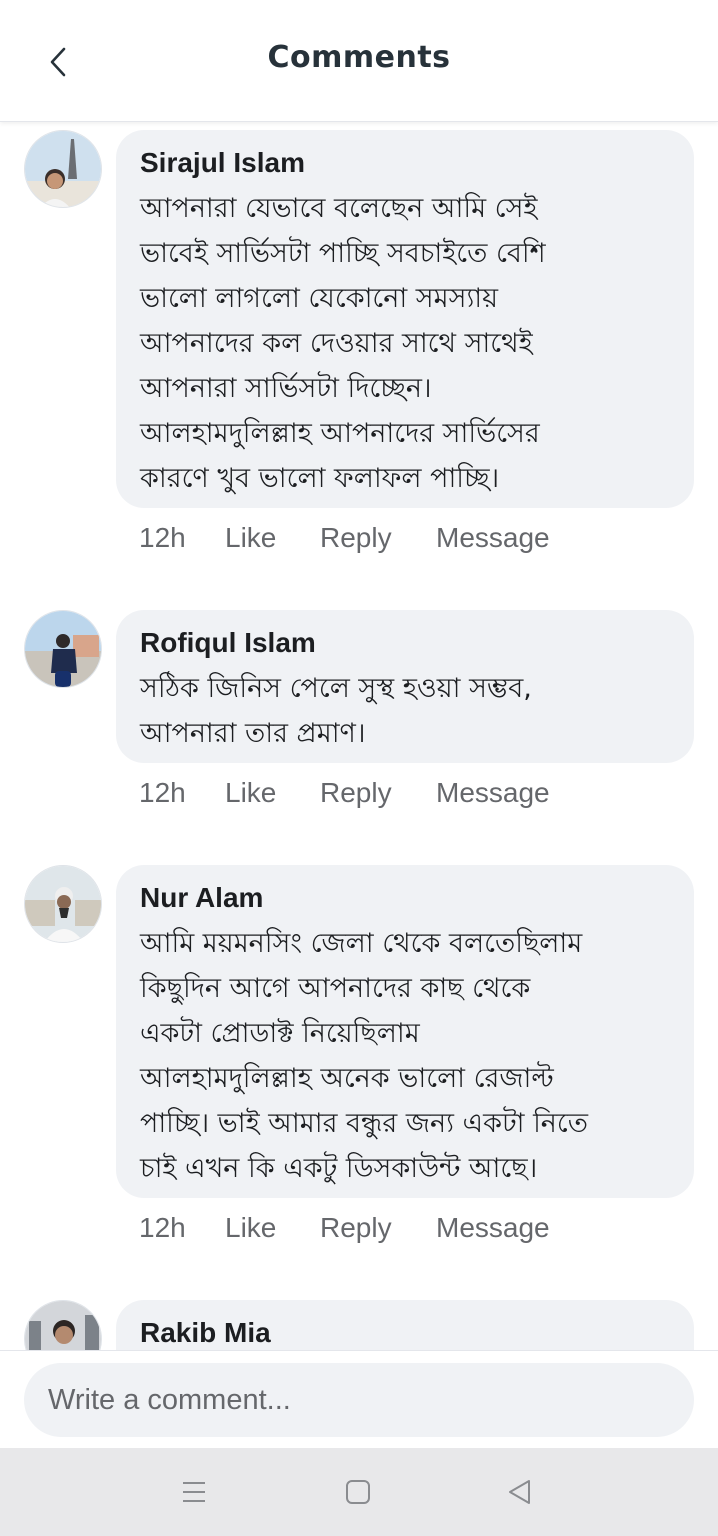 The width and height of the screenshot is (718, 1536). I want to click on nav-home-button, so click(358, 1492).